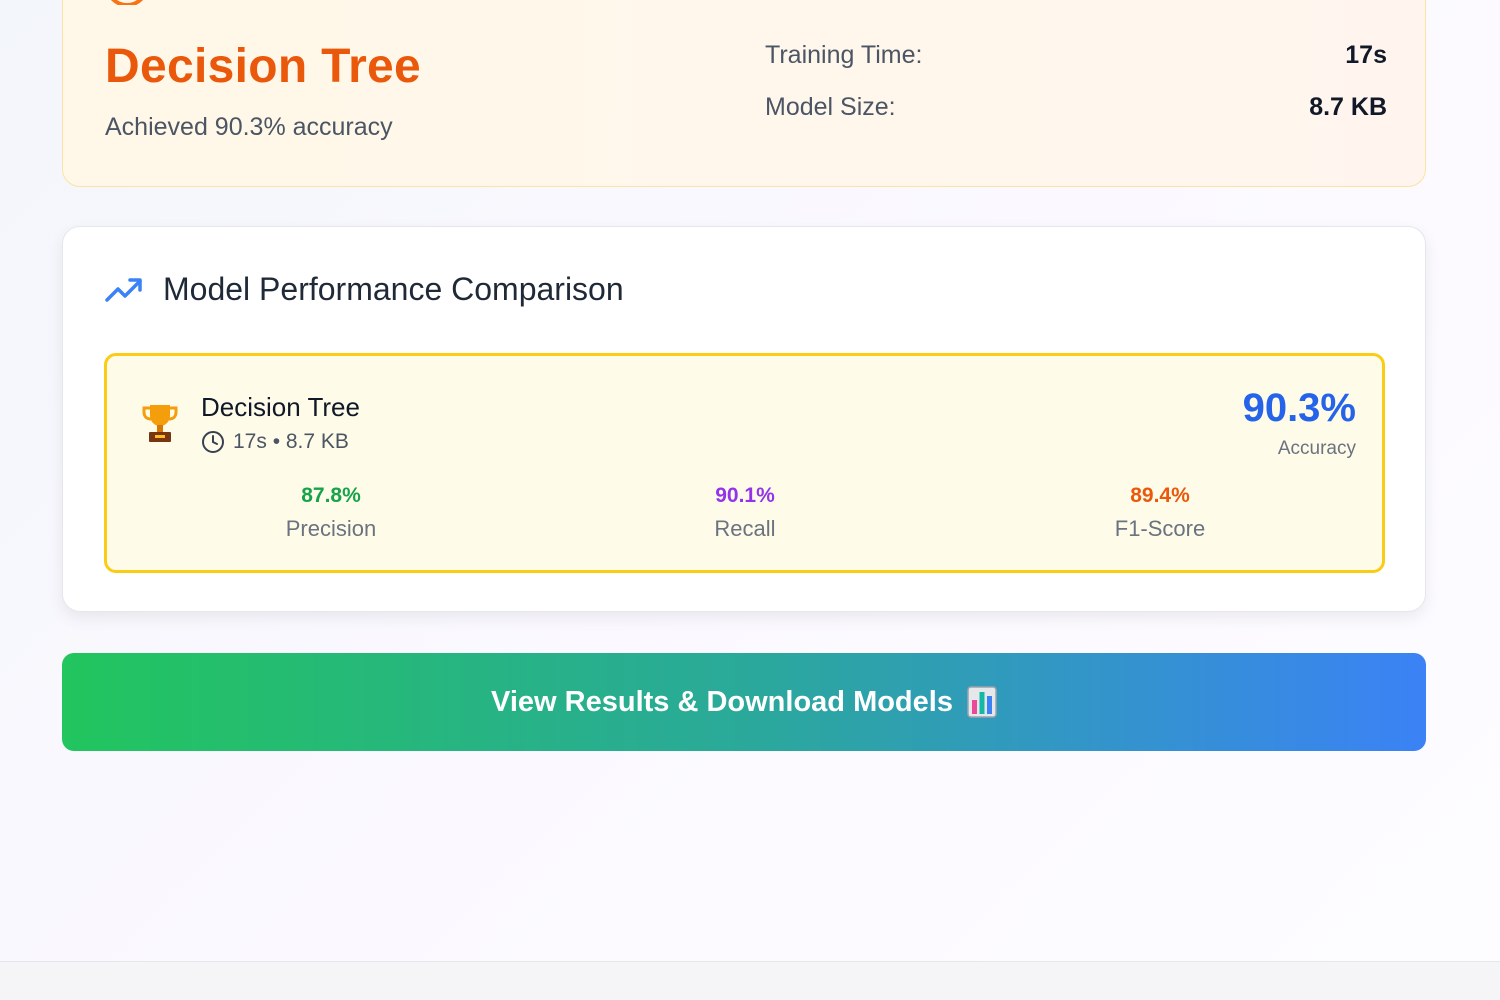 The height and width of the screenshot is (1000, 1500). I want to click on best-model-subtitle: Achieved 90.3% accuracy, so click(249, 127).